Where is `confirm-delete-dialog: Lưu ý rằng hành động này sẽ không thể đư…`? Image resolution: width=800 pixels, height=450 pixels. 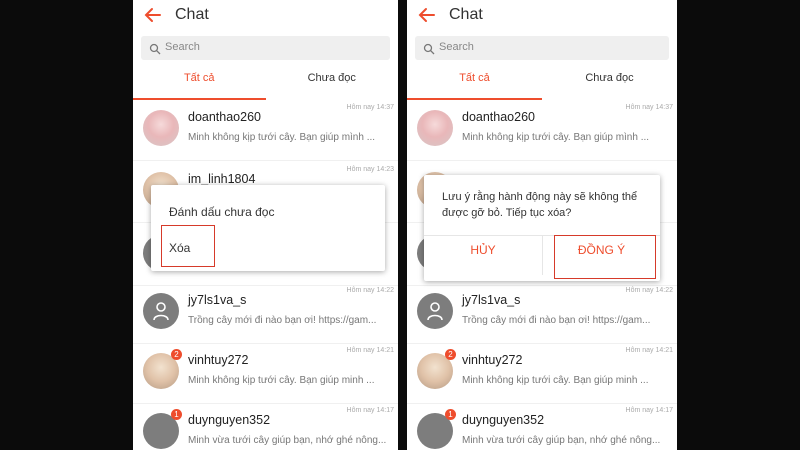 confirm-delete-dialog: Lưu ý rằng hành động này sẽ không thể đư… is located at coordinates (542, 228).